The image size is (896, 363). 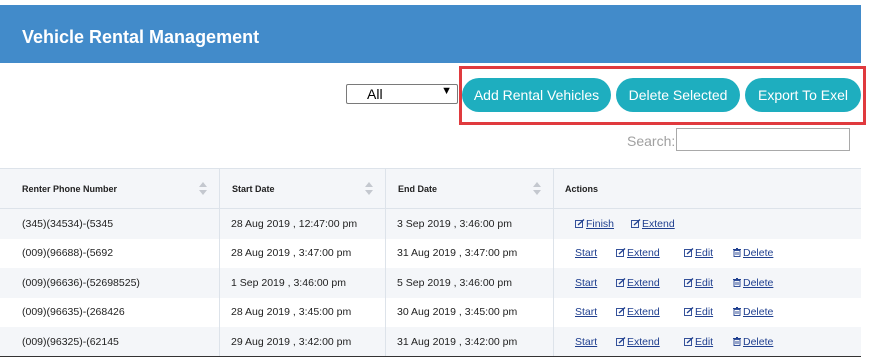 What do you see at coordinates (470, 312) in the screenshot?
I see `end-date-cell: 30 Aug 2019 , 3:45:00 pm` at bounding box center [470, 312].